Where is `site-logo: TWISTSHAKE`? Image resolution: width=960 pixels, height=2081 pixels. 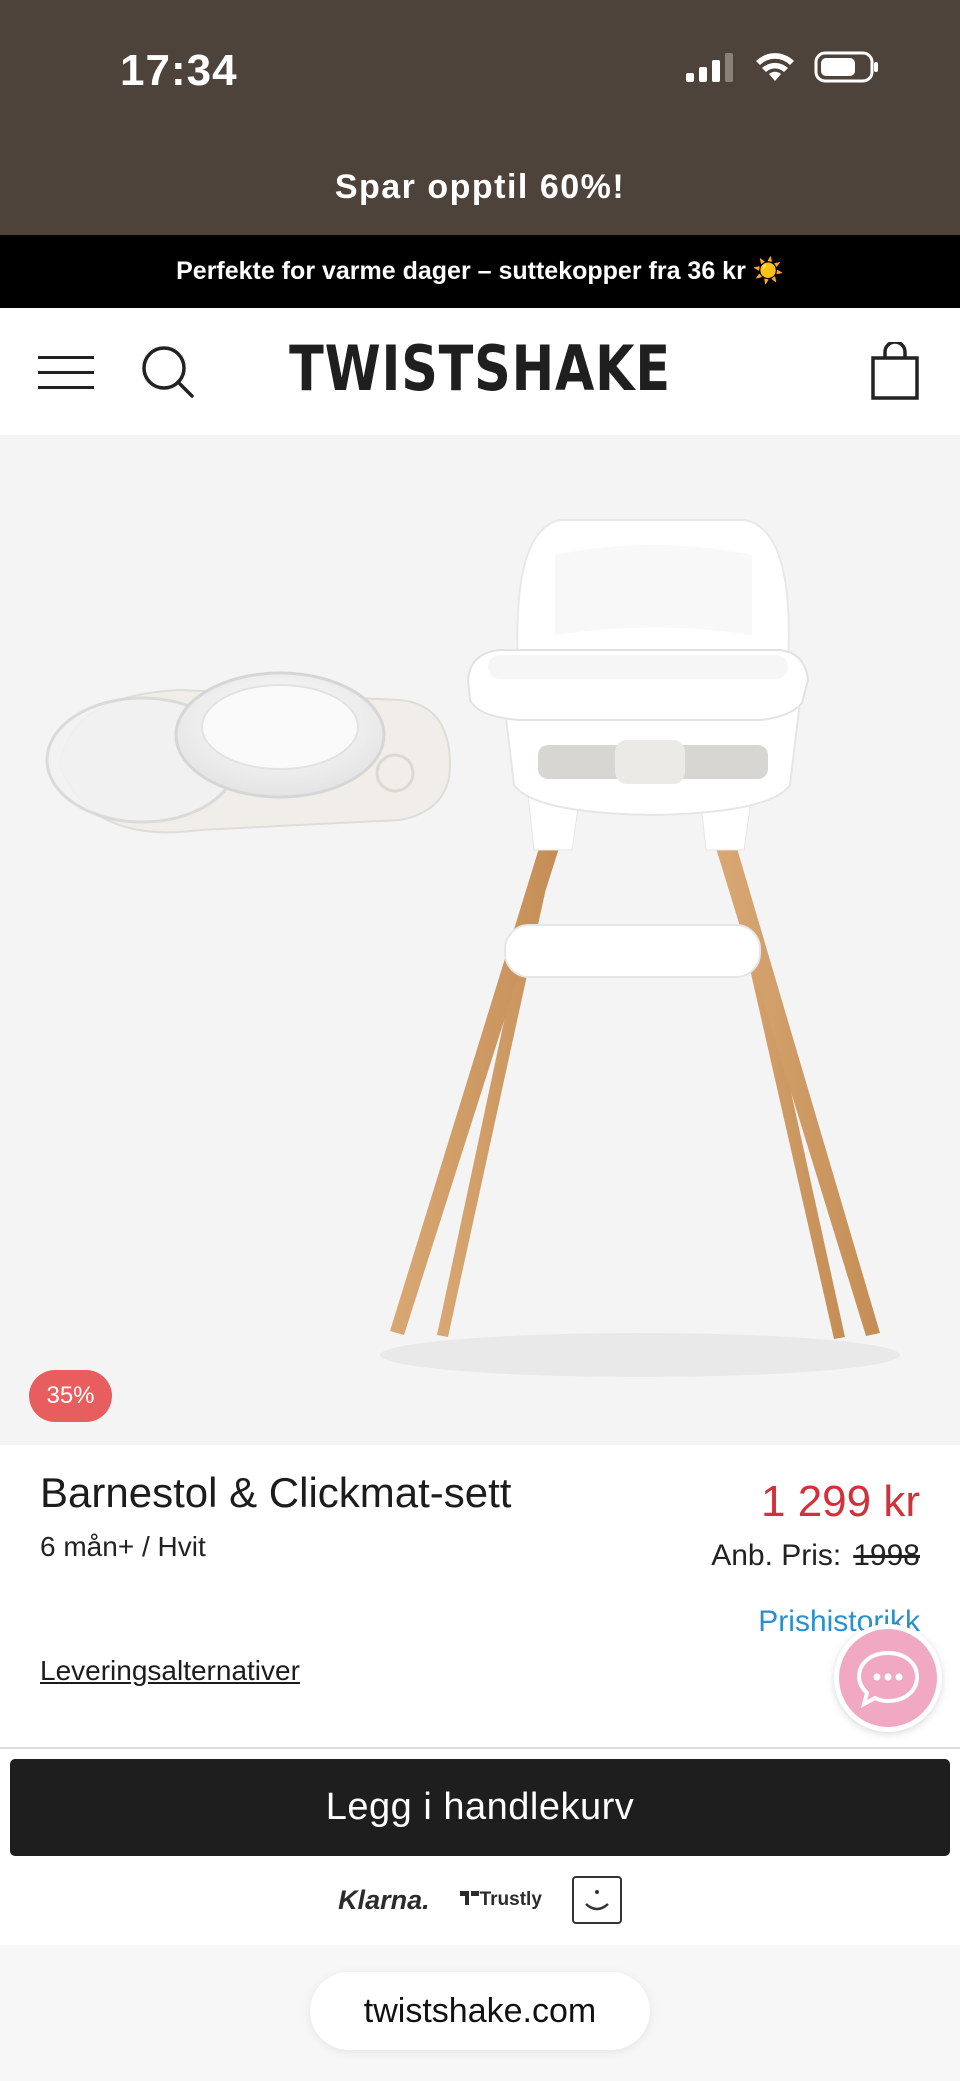 site-logo: TWISTSHAKE is located at coordinates (479, 368).